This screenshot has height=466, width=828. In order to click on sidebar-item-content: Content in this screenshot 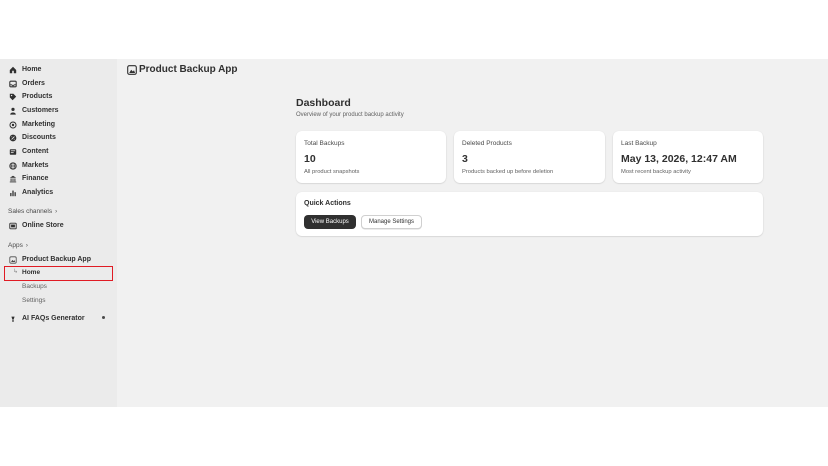, I will do `click(28, 151)`.